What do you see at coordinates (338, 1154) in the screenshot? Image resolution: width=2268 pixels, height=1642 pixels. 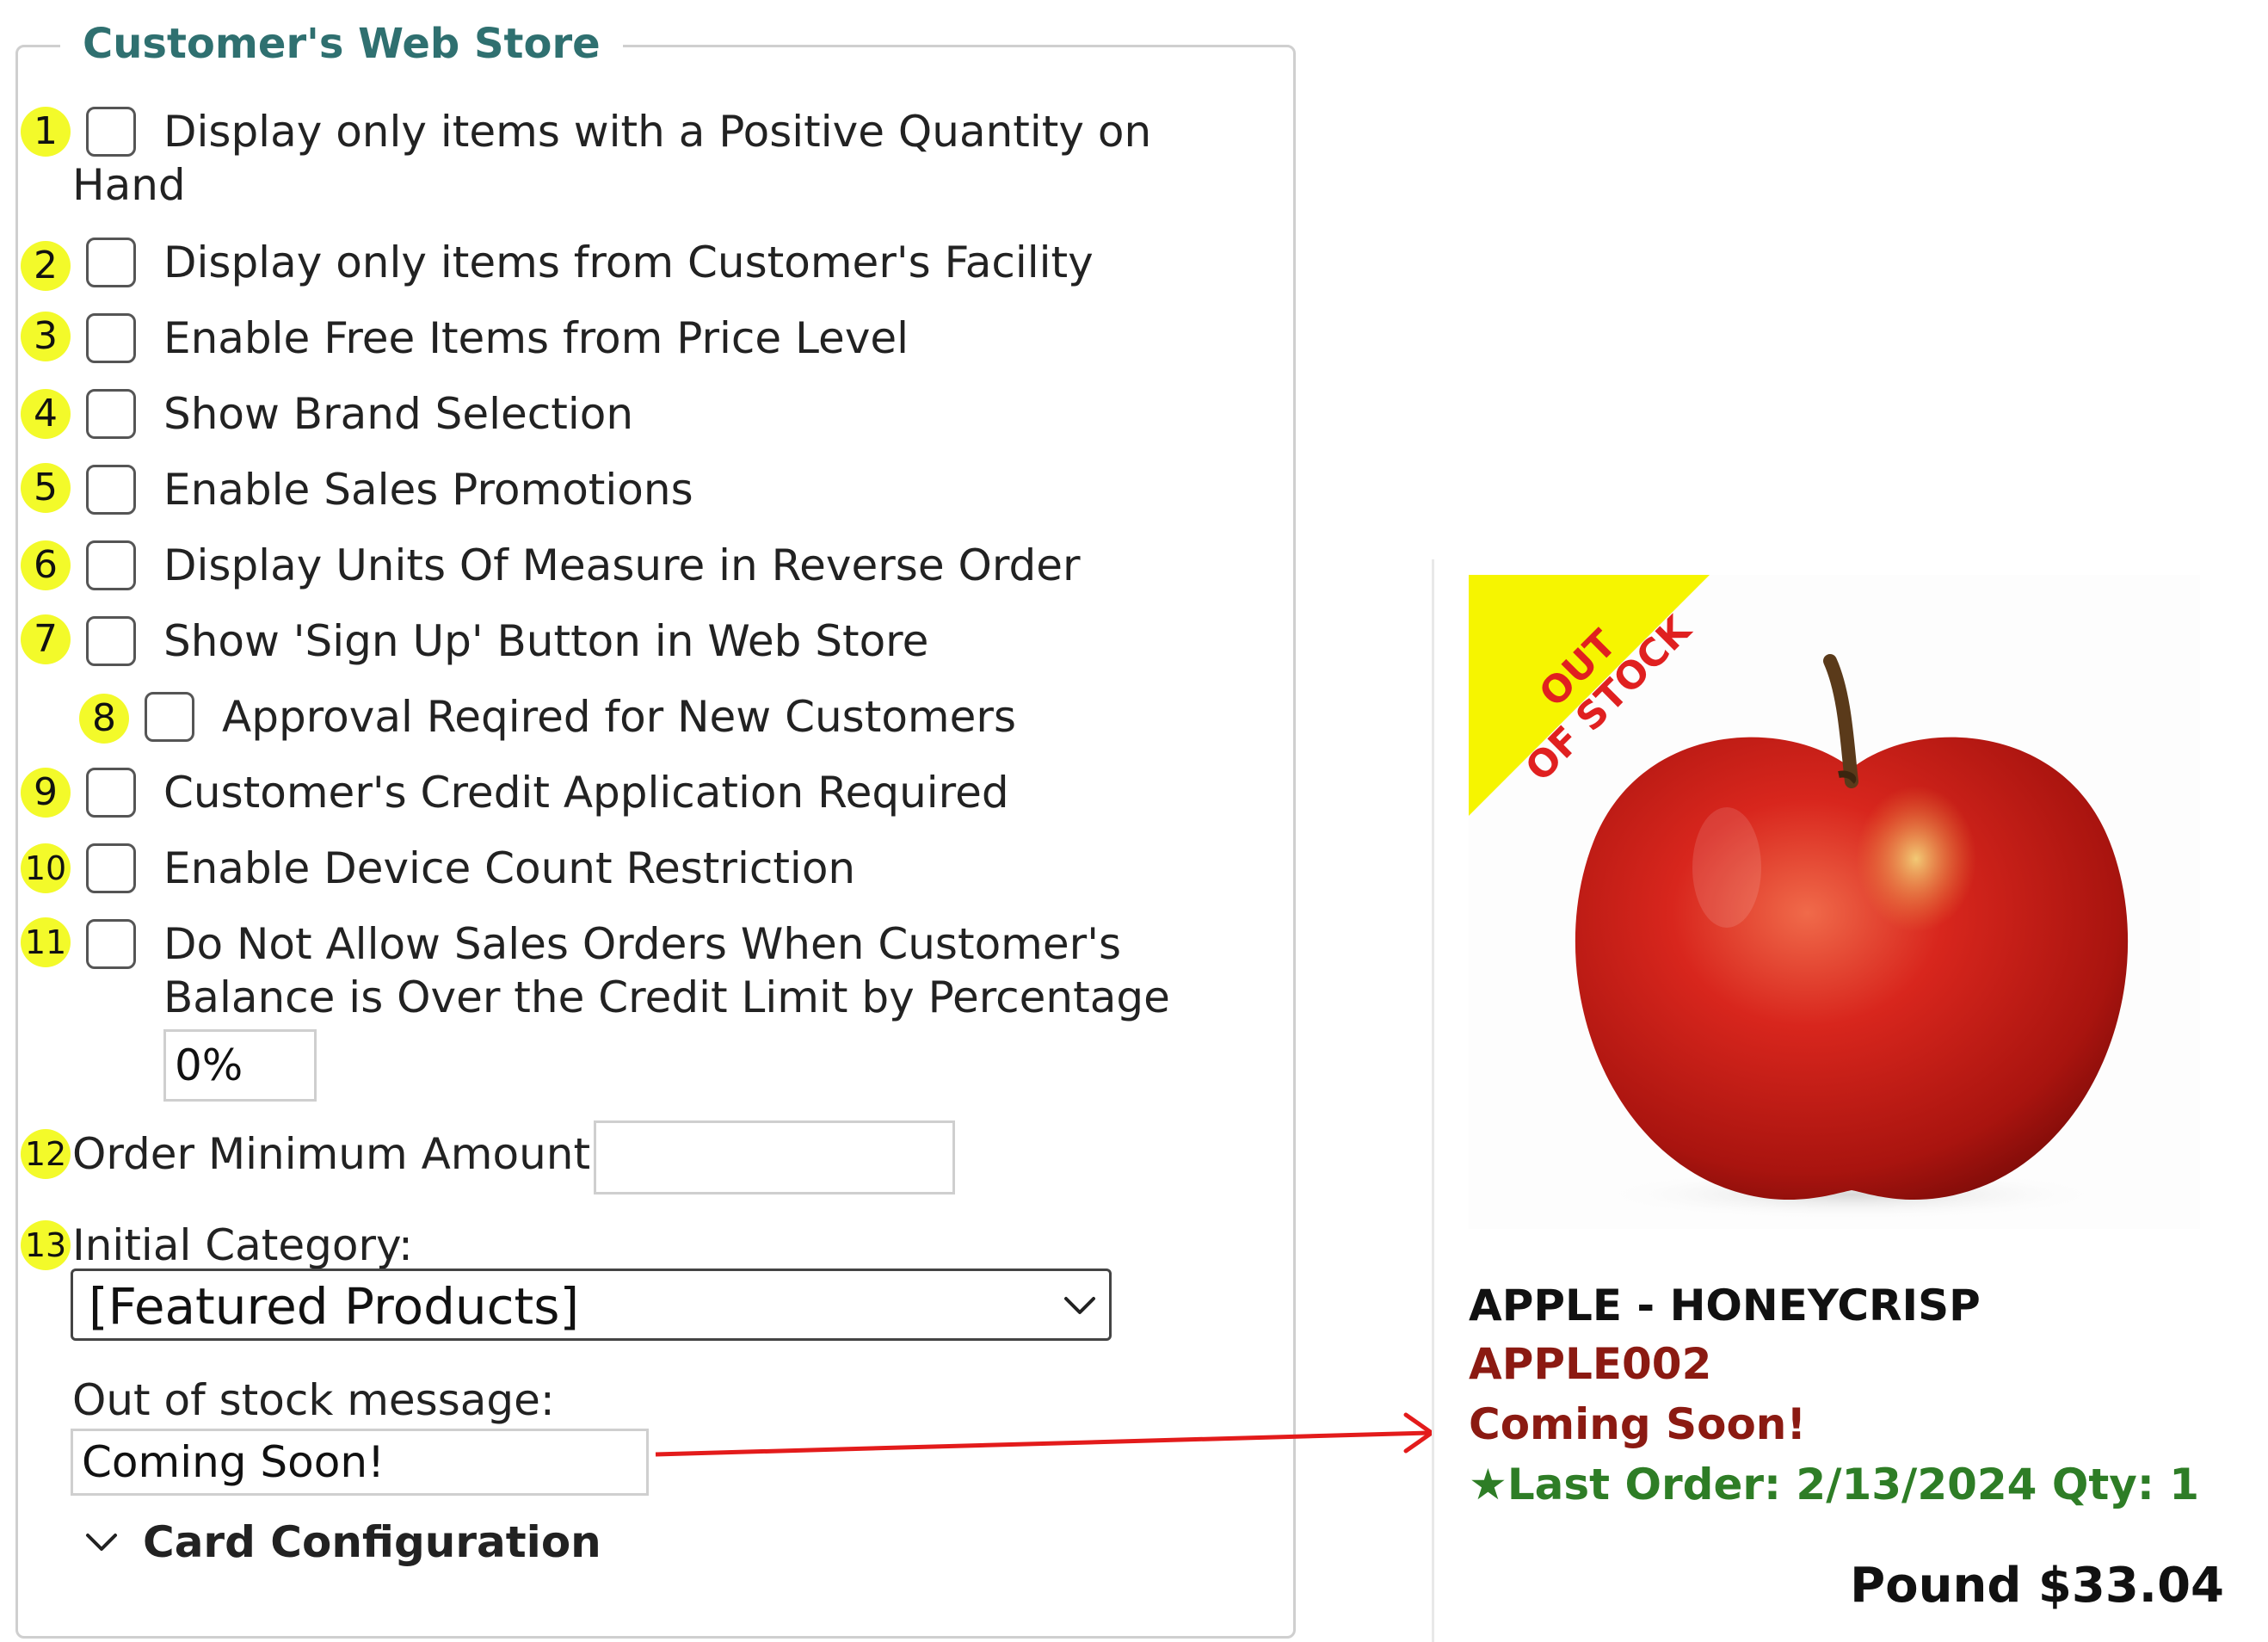 I see `order-minimum-label: Order Minimum Amount:` at bounding box center [338, 1154].